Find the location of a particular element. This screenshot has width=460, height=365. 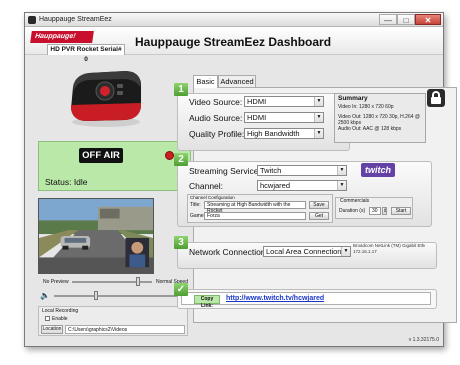

copy-link-bar: Copy Link: http://www.twitch.tv/hcwjared is located at coordinates (306, 300).